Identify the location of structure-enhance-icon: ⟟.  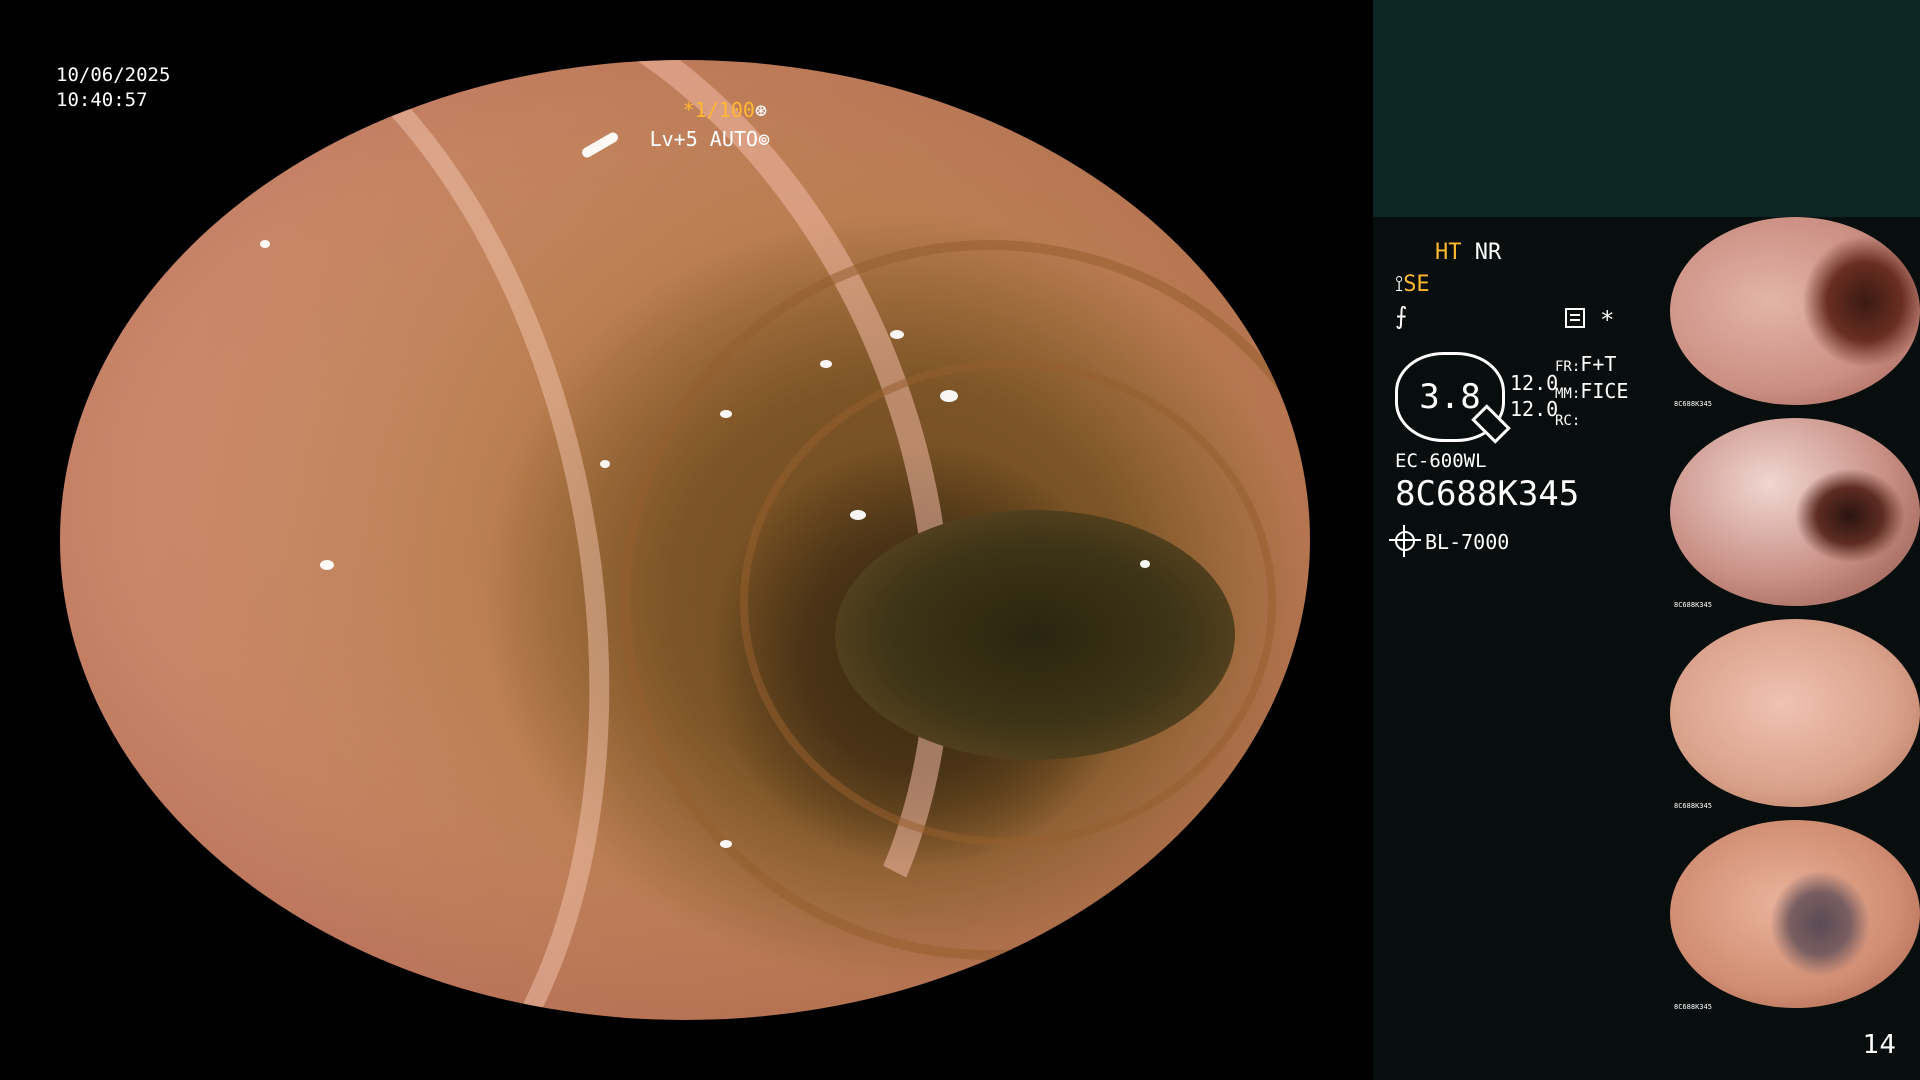
(1399, 284).